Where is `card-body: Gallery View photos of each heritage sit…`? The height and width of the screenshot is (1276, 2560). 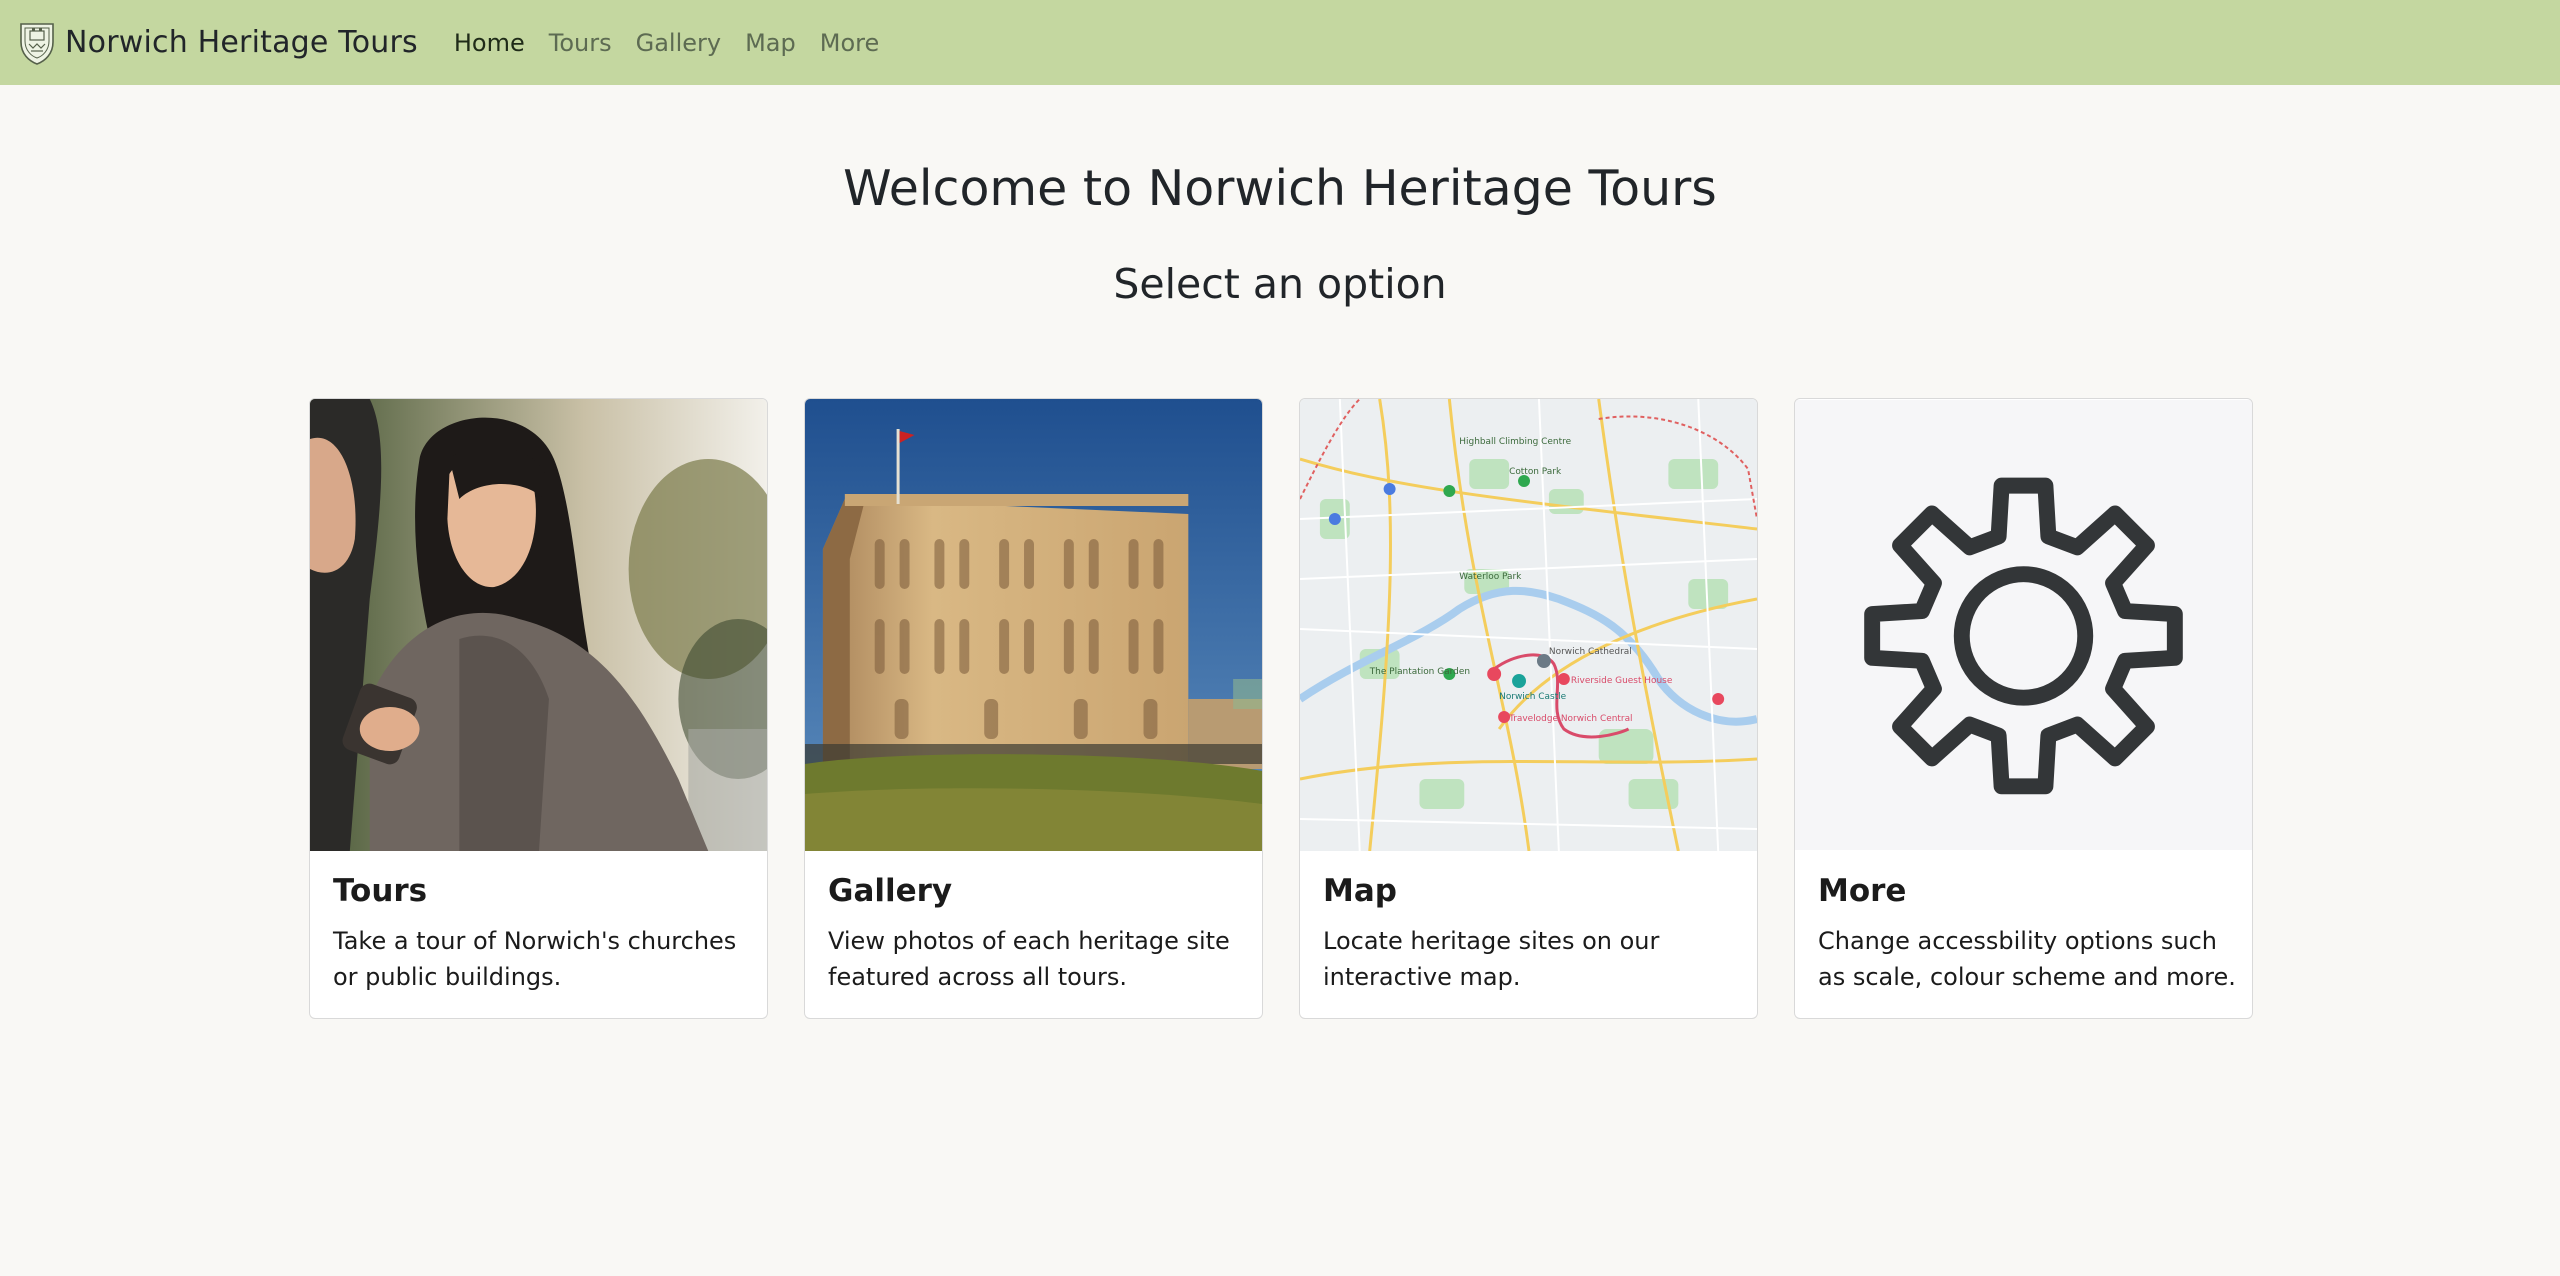
card-body: Gallery View photos of each heritage sit… is located at coordinates (1037, 934).